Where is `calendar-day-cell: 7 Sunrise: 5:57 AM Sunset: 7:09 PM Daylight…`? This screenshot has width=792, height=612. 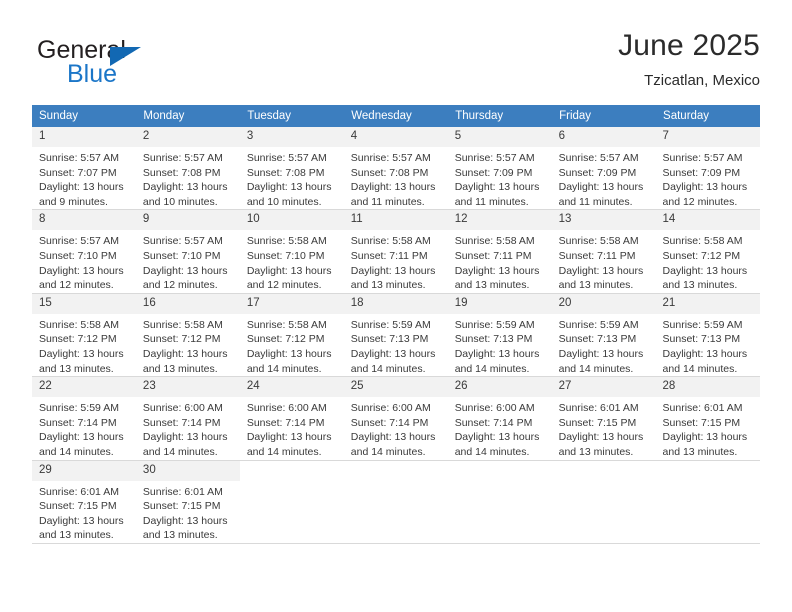
calendar-day-cell: 7 Sunrise: 5:57 AM Sunset: 7:09 PM Daylight… is located at coordinates (707, 169).